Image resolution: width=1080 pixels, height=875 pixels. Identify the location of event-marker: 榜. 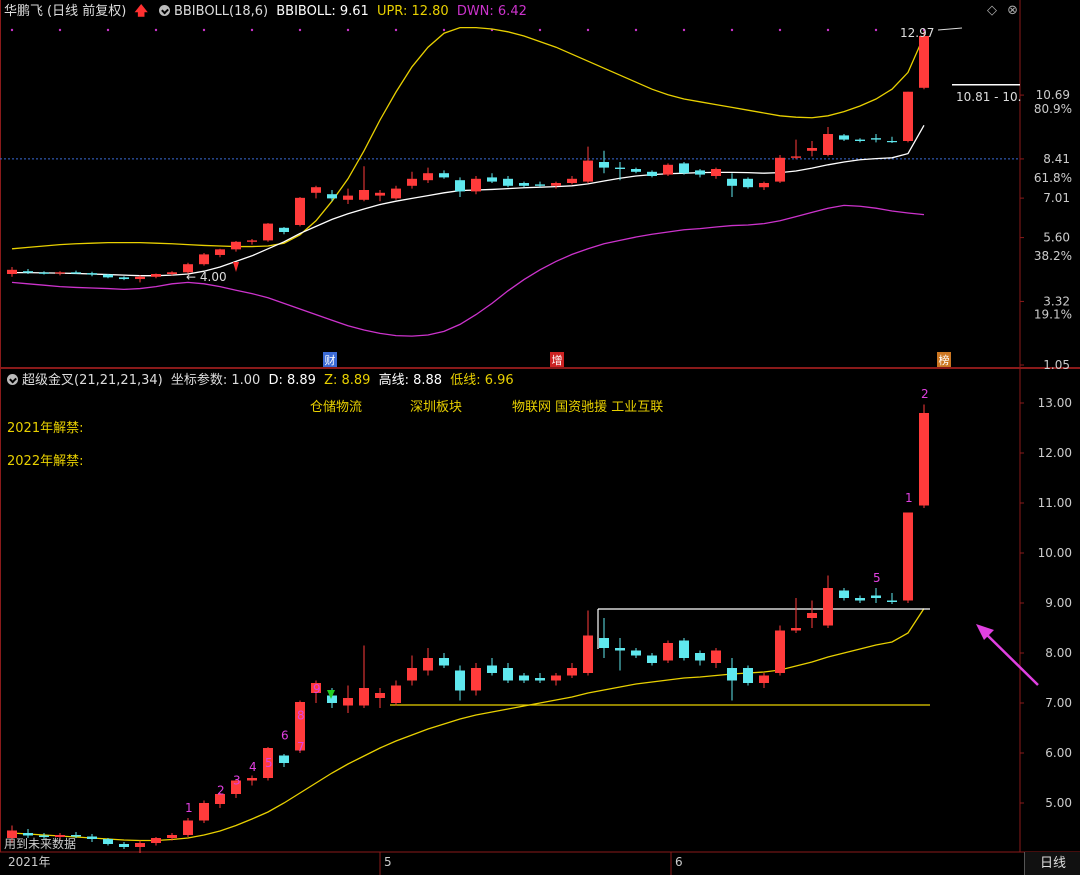
(944, 360).